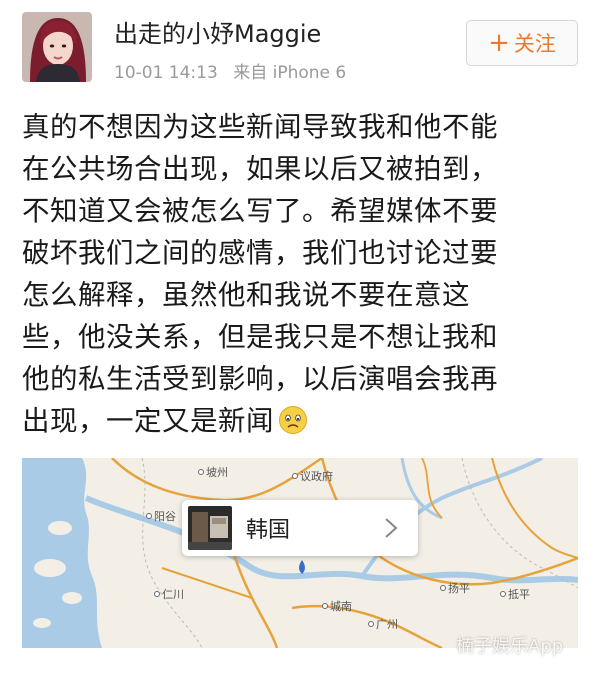  I want to click on avatar, so click(57, 47).